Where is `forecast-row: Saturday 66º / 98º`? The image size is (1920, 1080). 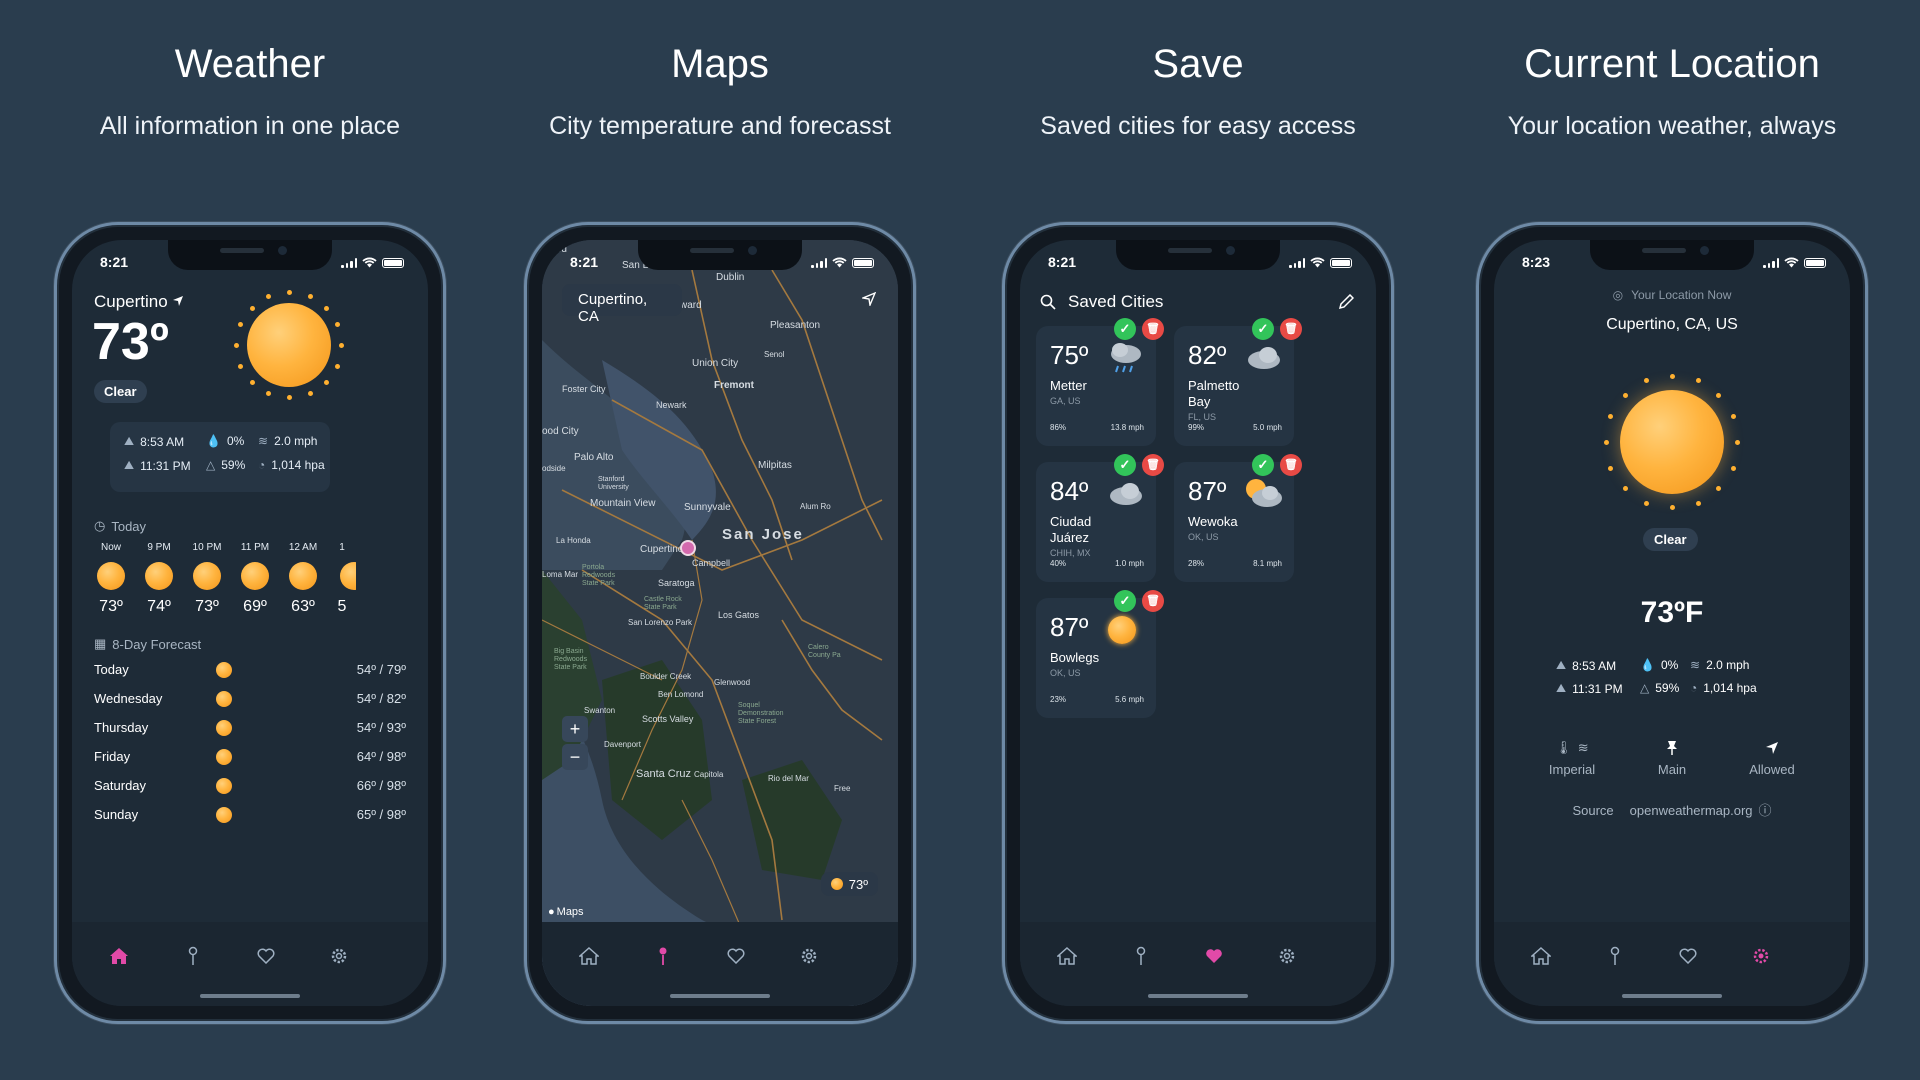
forecast-row: Saturday 66º / 98º is located at coordinates (250, 786).